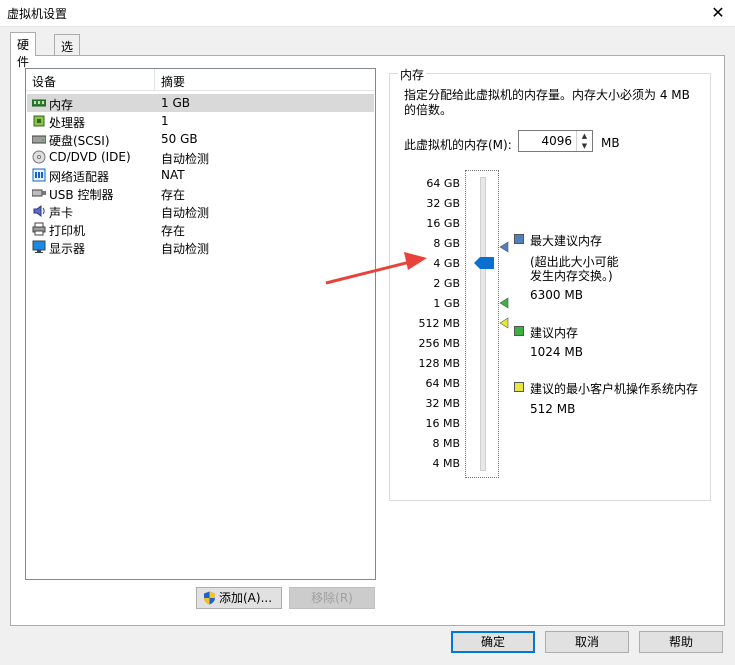 The height and width of the screenshot is (665, 735). What do you see at coordinates (200, 103) in the screenshot?
I see `device-row-memory: 内存 1 GB` at bounding box center [200, 103].